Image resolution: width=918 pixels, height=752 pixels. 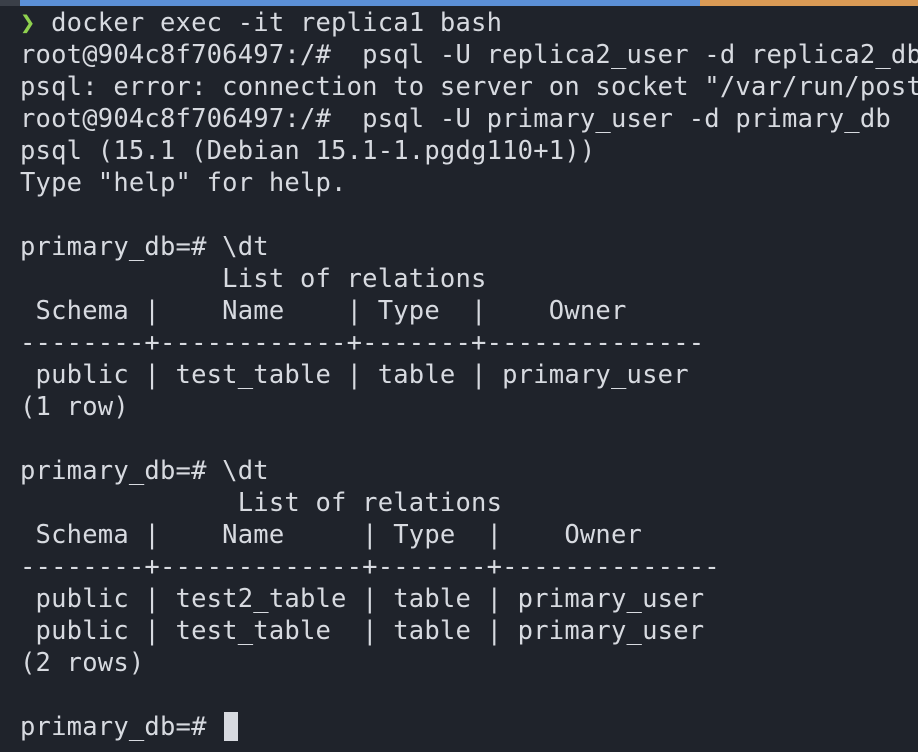 What do you see at coordinates (74, 407) in the screenshot?
I see `terminal-line: (1 row)` at bounding box center [74, 407].